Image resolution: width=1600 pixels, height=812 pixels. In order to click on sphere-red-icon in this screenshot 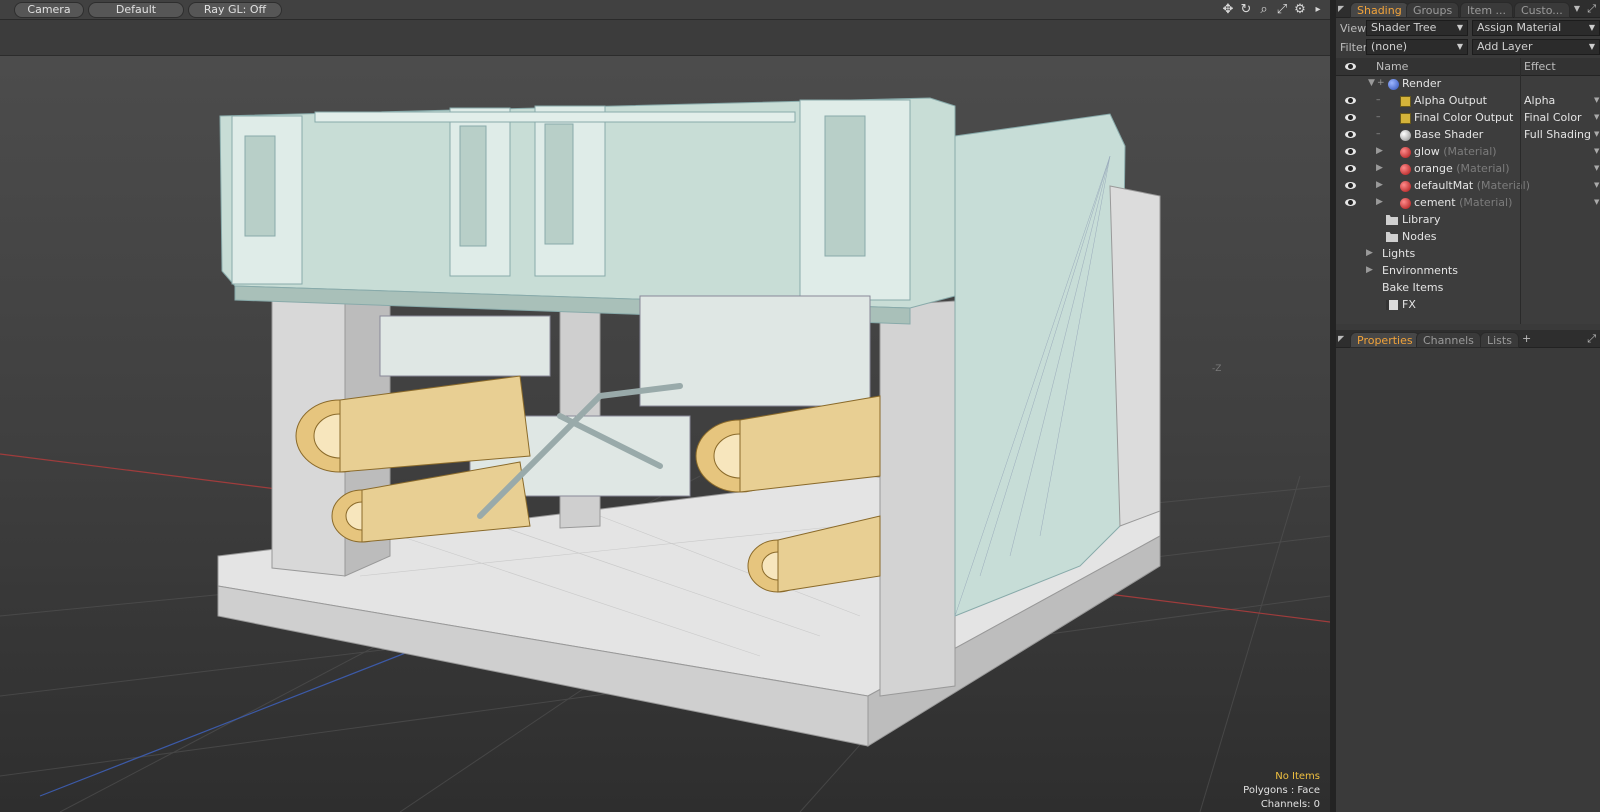, I will do `click(1405, 169)`.